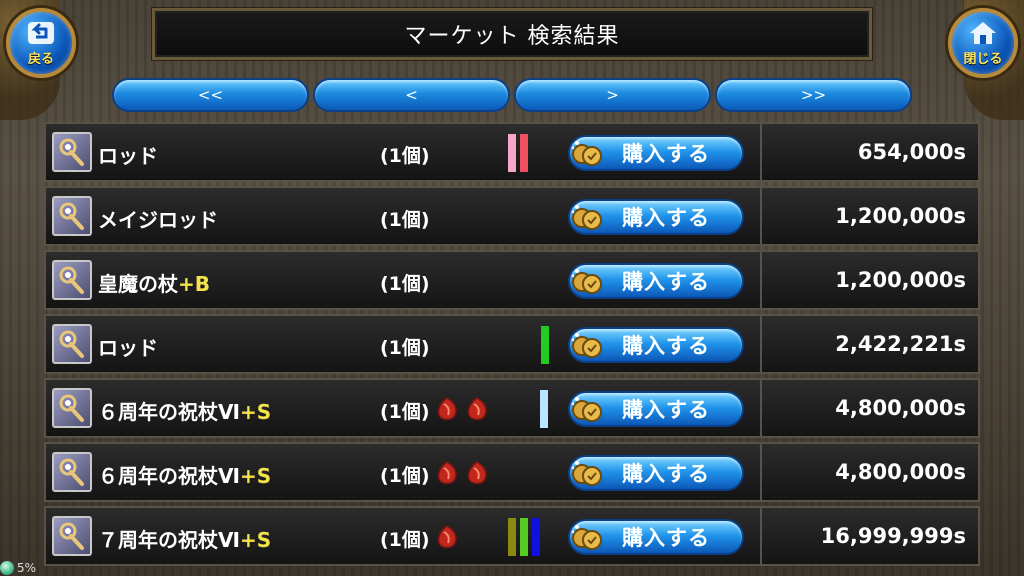  Describe the element at coordinates (869, 152) in the screenshot. I see `item-price: 654,000s` at that location.